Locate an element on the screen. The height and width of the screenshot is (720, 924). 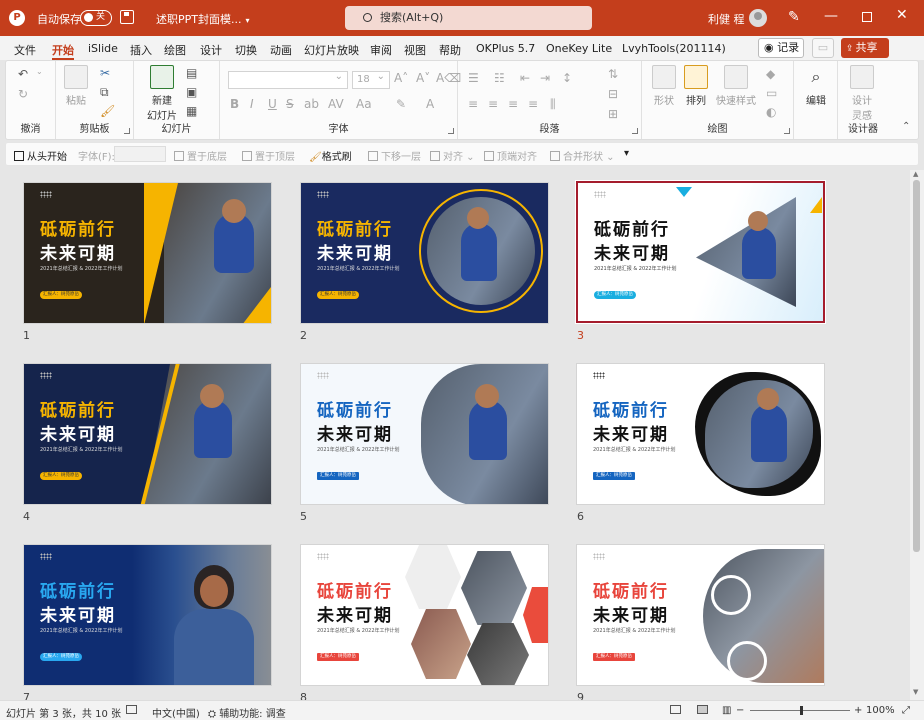
tab-slideshow: 幻灯片放映 is located at coordinates (331, 50).